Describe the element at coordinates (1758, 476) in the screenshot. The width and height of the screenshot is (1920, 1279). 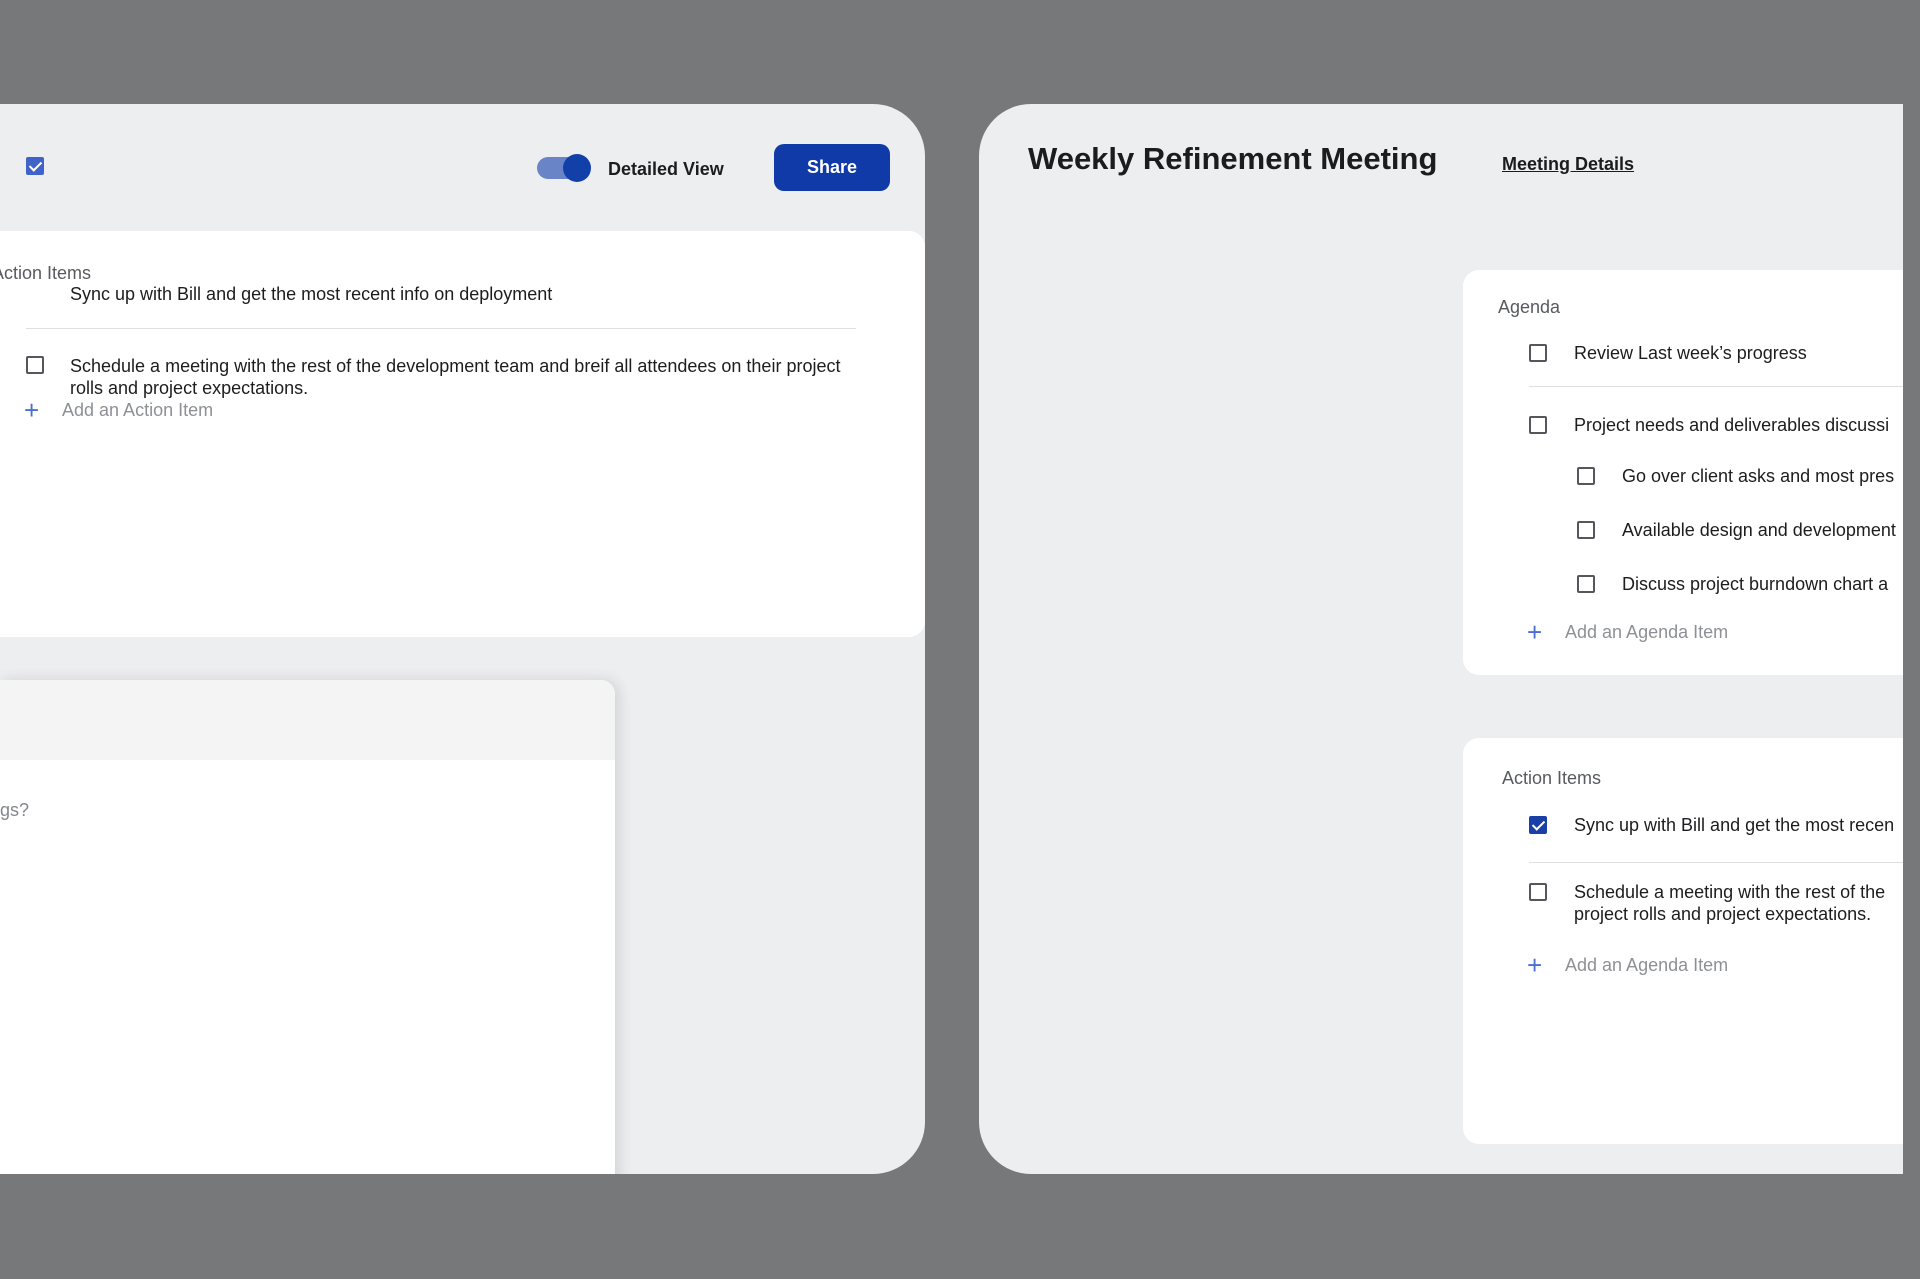
I see `agenda-subitem-text: Go over client asks and most pres` at that location.